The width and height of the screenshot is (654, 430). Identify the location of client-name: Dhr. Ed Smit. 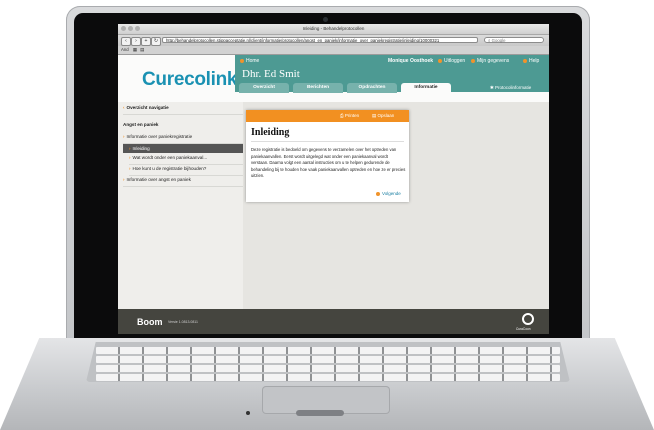
(271, 74).